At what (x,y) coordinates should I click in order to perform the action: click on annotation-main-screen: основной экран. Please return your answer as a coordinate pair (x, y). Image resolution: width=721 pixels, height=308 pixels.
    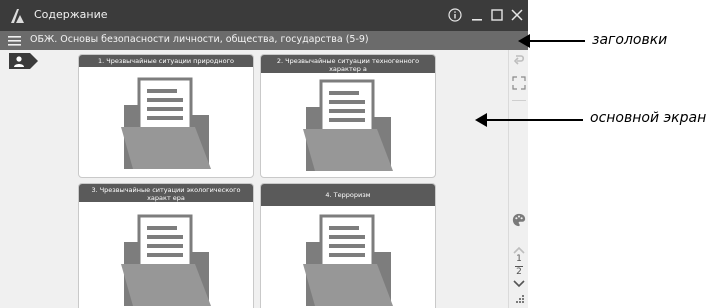
    Looking at the image, I should click on (648, 118).